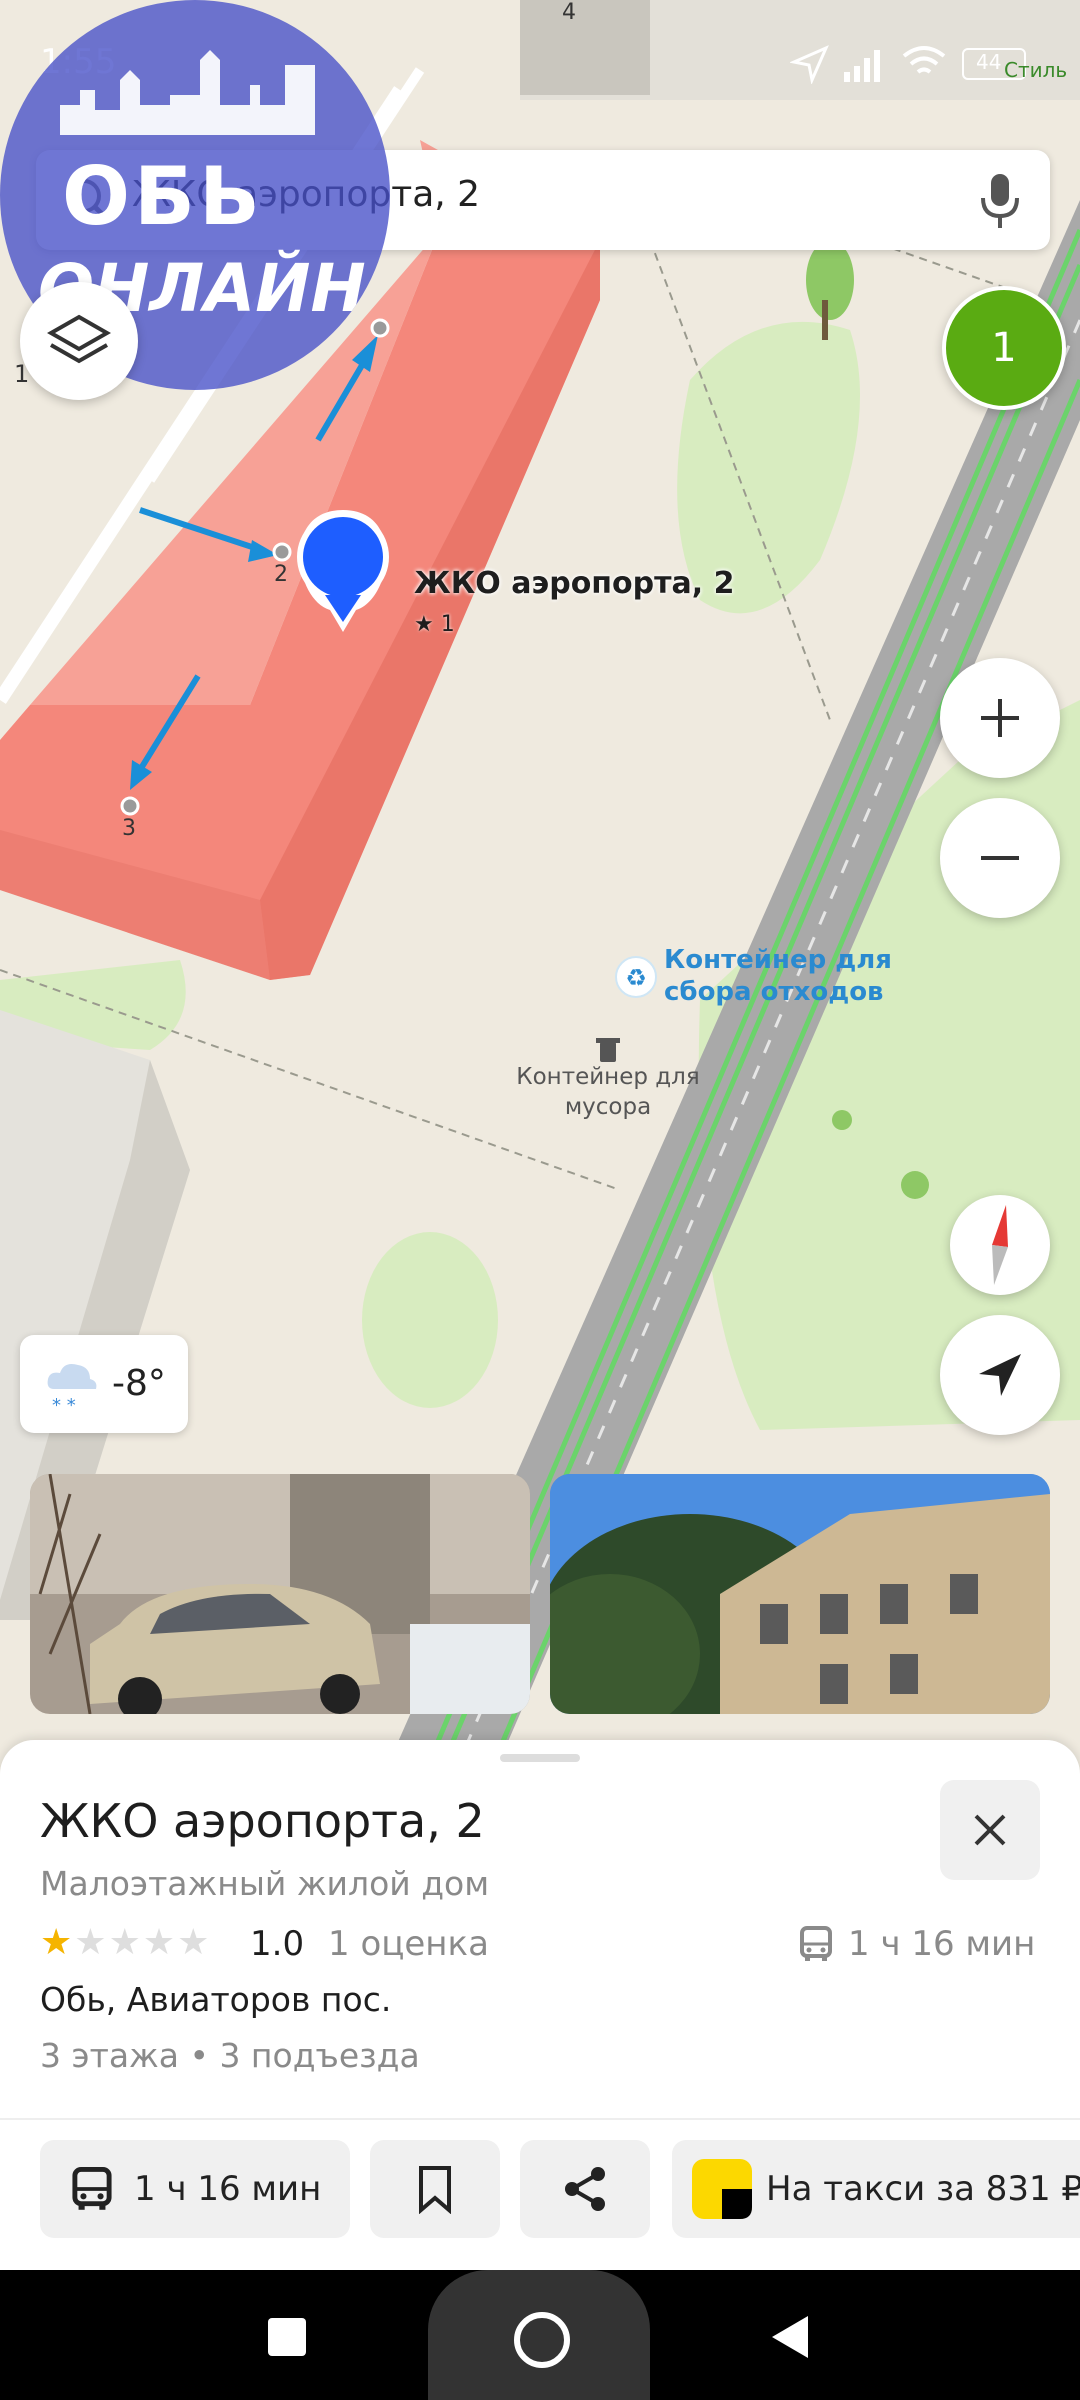  Describe the element at coordinates (942, 1944) in the screenshot. I see `transit-time: 1 ч 16 мин` at that location.